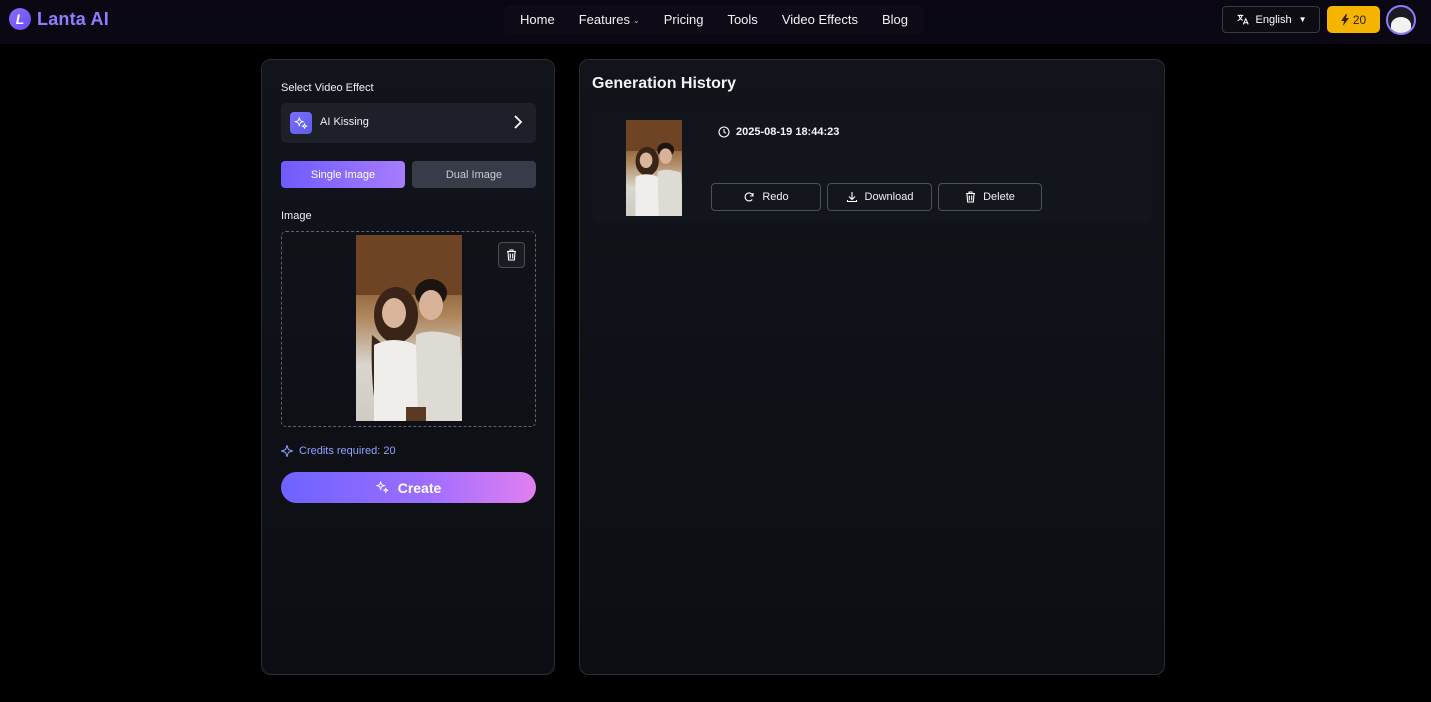 This screenshot has height=702, width=1431. Describe the element at coordinates (382, 487) in the screenshot. I see `magic-icon` at that location.